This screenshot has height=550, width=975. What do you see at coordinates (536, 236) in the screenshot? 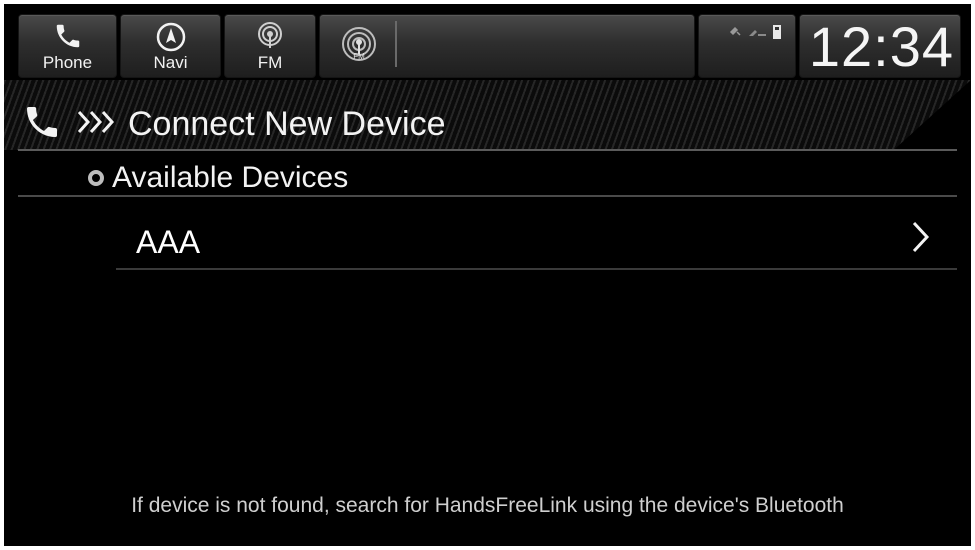
I see `list-item: AAA` at bounding box center [536, 236].